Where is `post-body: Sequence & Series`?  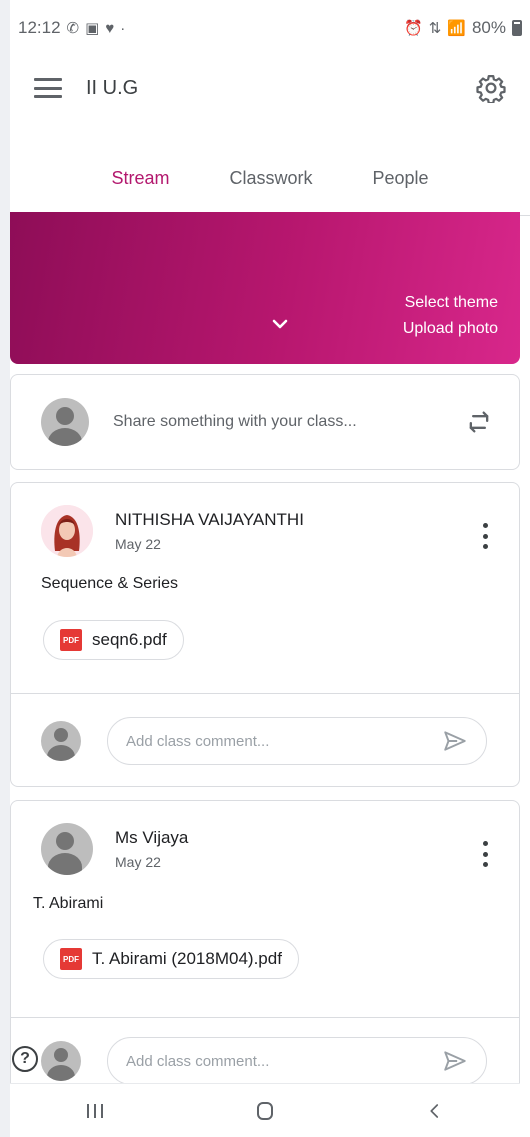 post-body: Sequence & Series is located at coordinates (109, 583).